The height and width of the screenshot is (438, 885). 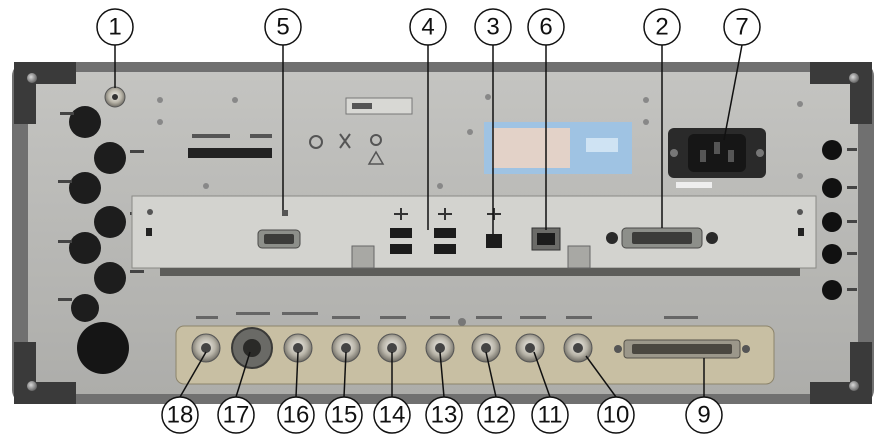 What do you see at coordinates (252, 348) in the screenshot?
I see `large-connector-center` at bounding box center [252, 348].